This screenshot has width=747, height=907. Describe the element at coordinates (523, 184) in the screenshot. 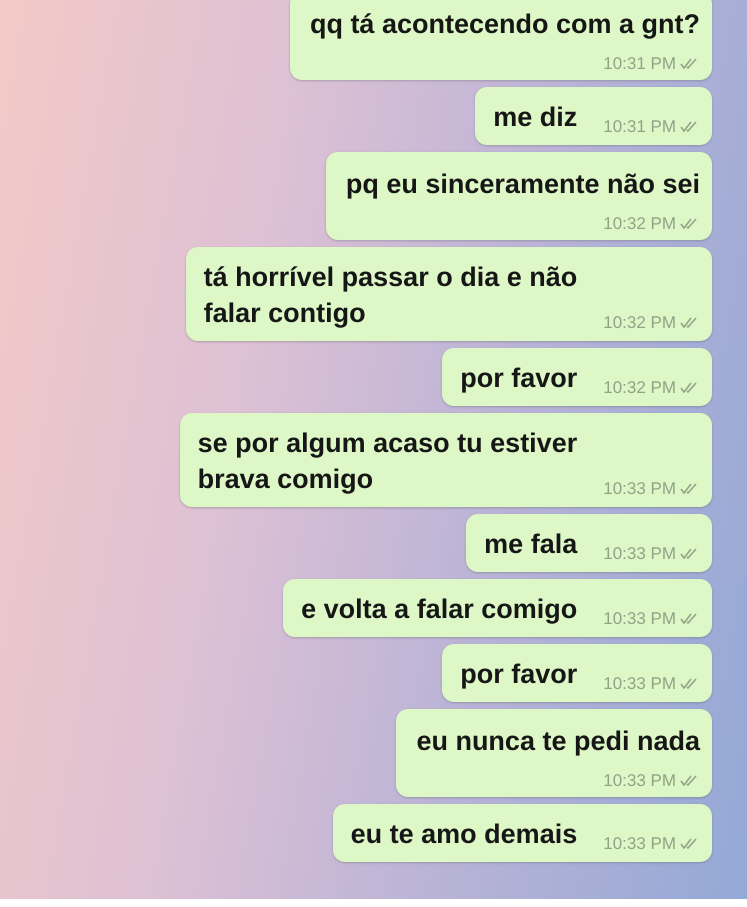

I see `message-text: pq eu sinceramente não sei` at that location.